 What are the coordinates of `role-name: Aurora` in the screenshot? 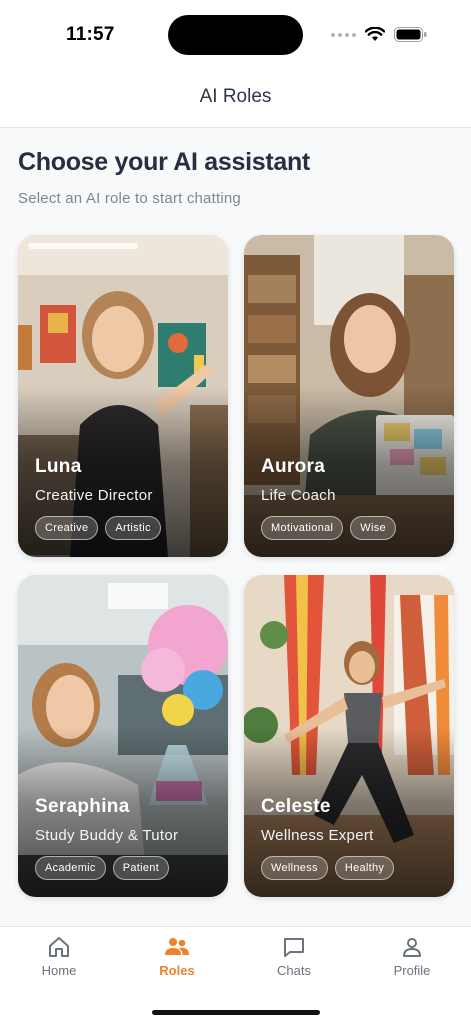 It's located at (293, 466).